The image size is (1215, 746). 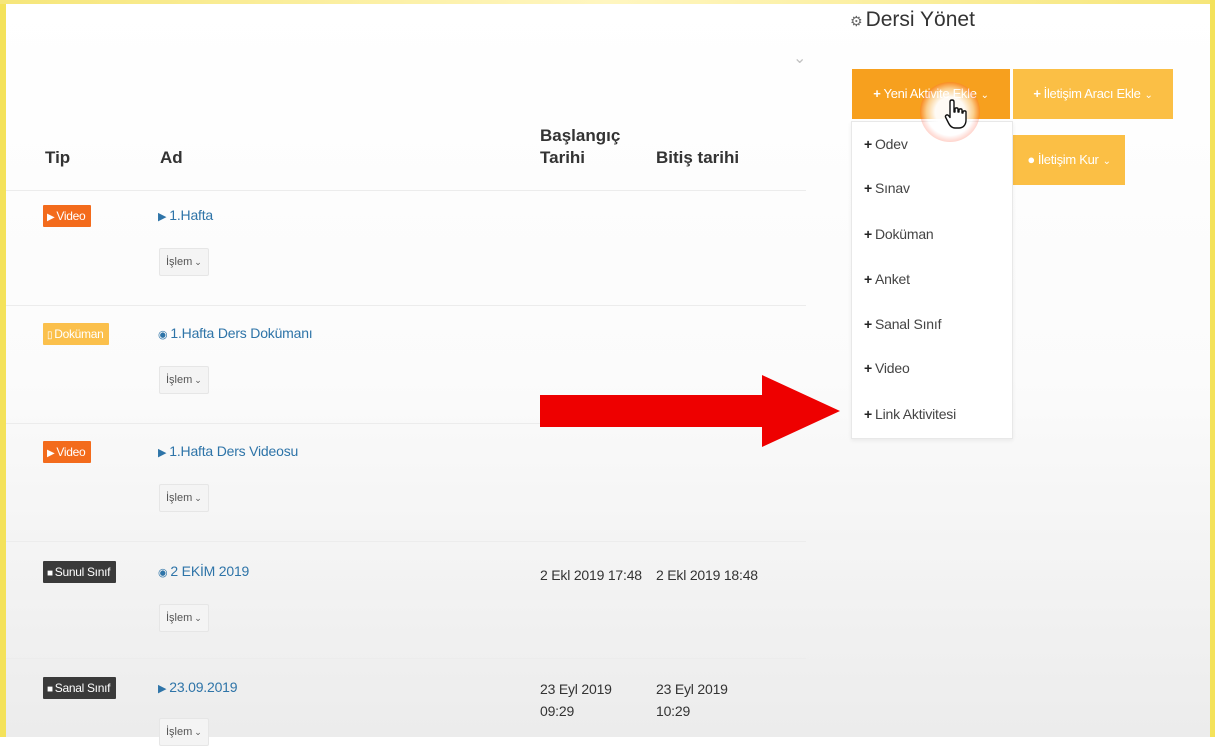 I want to click on menu-item-homework: + Odev, so click(x=886, y=144).